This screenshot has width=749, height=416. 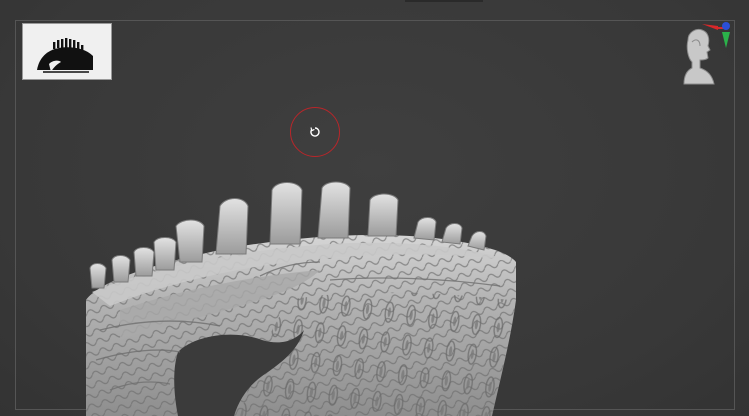 I want to click on orientation-gizmo, so click(x=702, y=54).